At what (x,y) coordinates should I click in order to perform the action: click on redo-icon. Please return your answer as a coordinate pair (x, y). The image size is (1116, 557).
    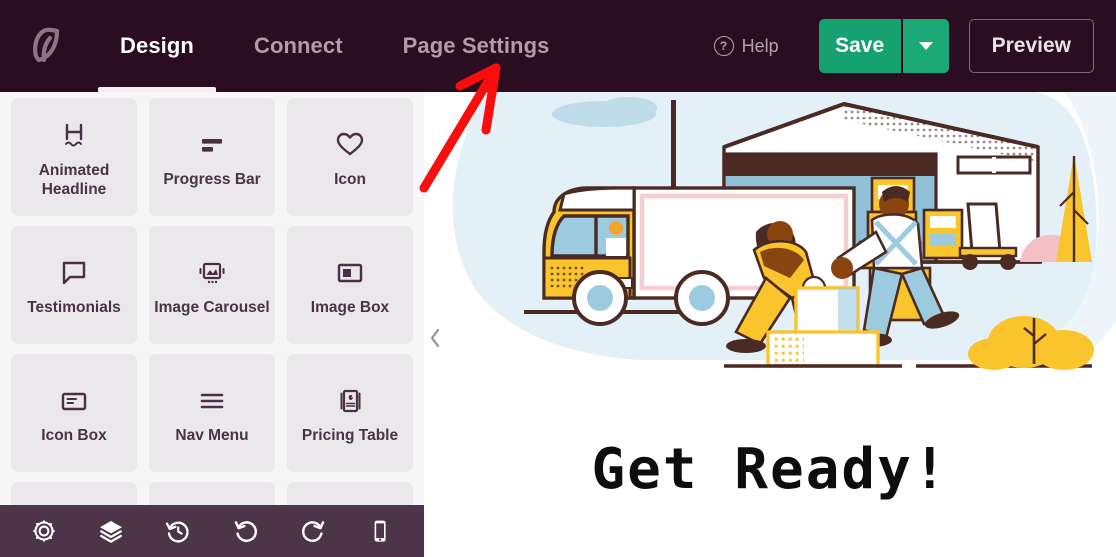
    Looking at the image, I should click on (313, 531).